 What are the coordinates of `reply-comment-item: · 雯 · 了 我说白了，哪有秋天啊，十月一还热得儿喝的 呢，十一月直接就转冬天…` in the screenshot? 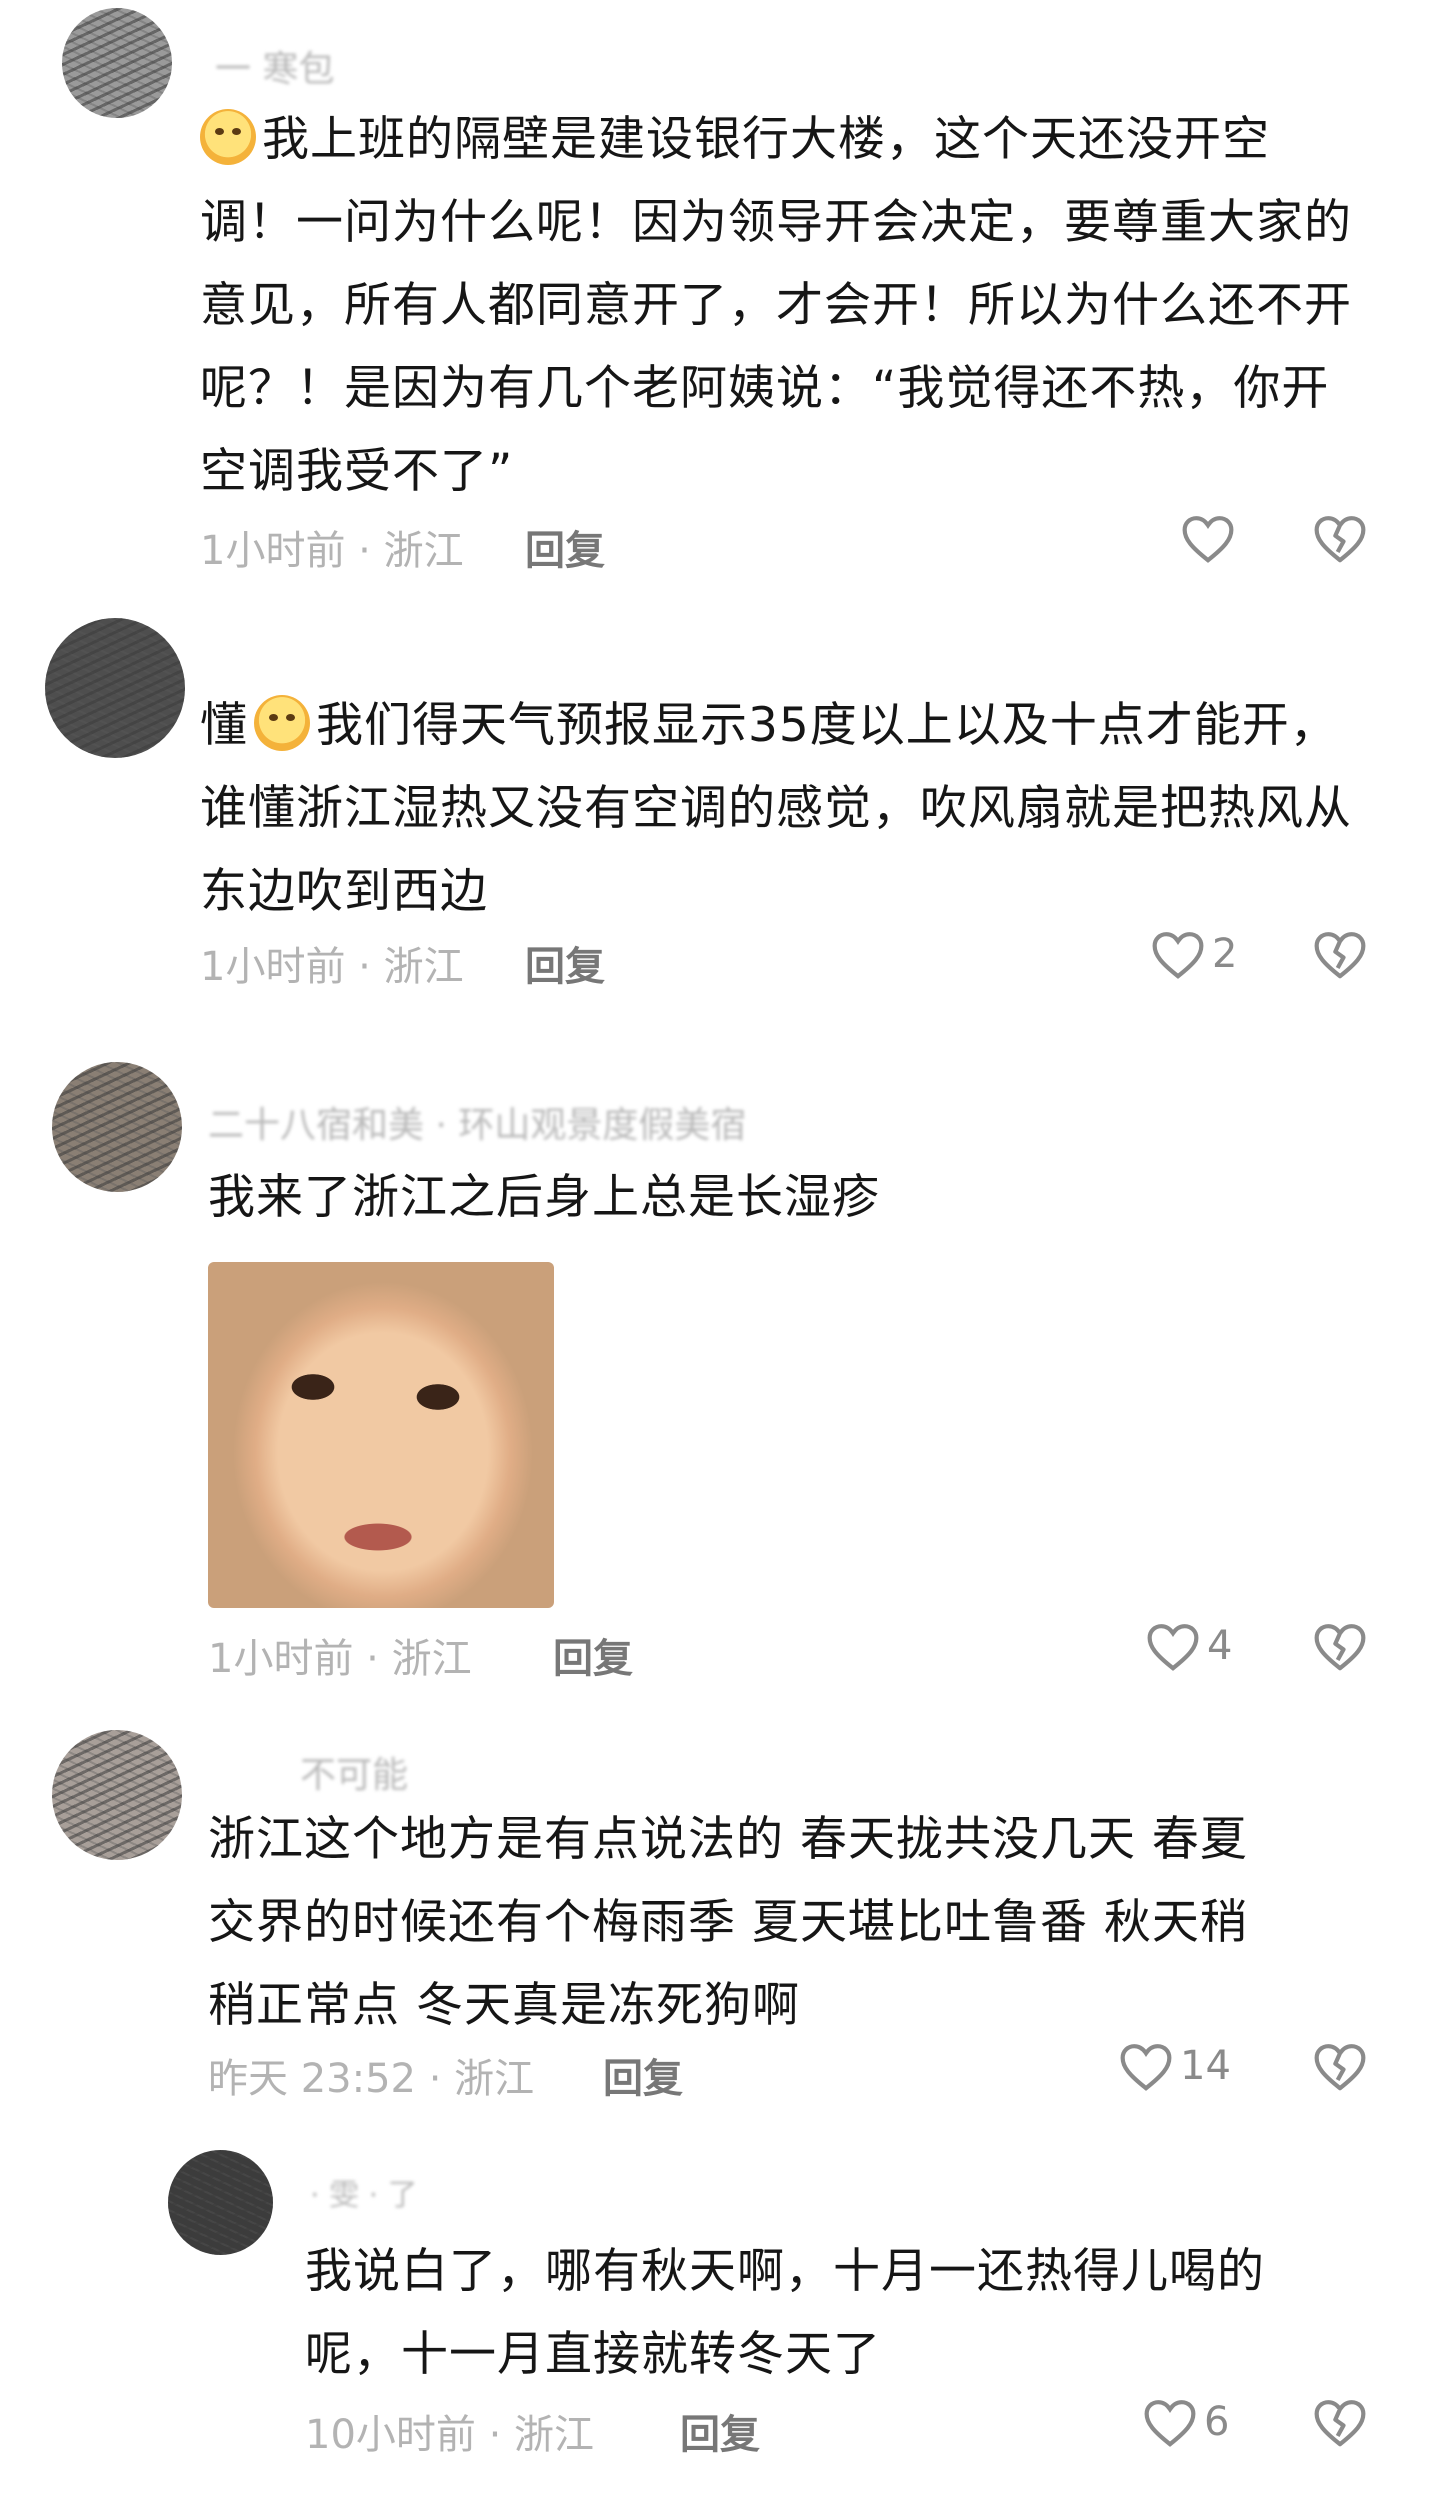 It's located at (720, 2312).